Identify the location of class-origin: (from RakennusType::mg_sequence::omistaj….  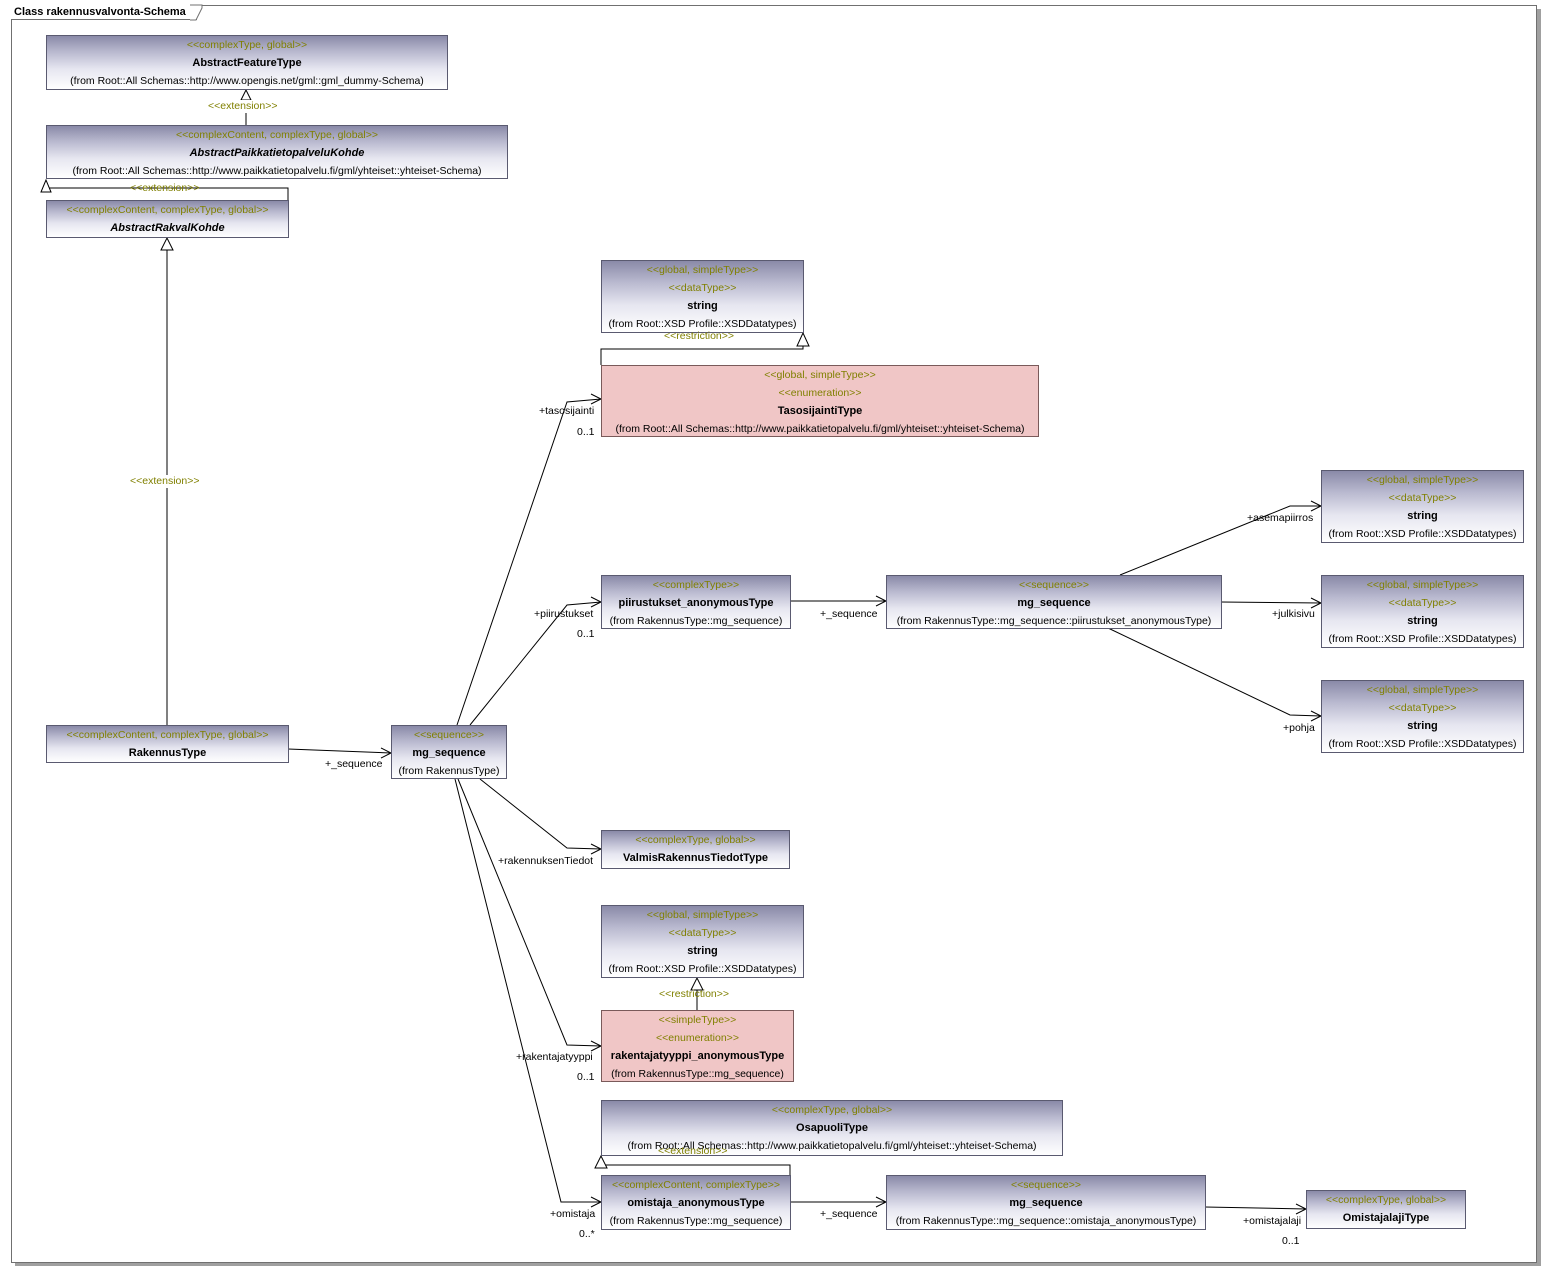
(1046, 1221).